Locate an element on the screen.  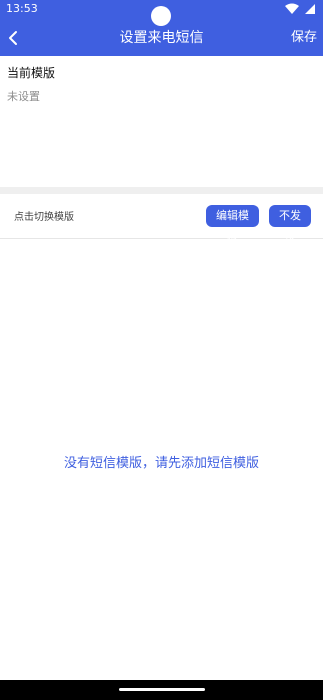
status-time: 13:53 is located at coordinates (22, 8).